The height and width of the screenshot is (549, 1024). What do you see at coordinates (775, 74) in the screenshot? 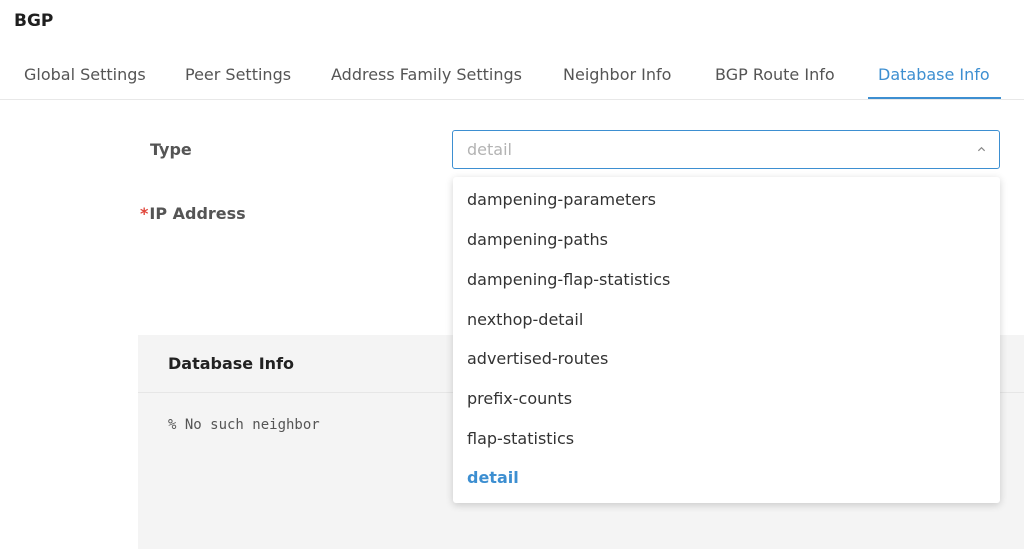
I see `tab-bgp-route-info: BGP Route Info` at bounding box center [775, 74].